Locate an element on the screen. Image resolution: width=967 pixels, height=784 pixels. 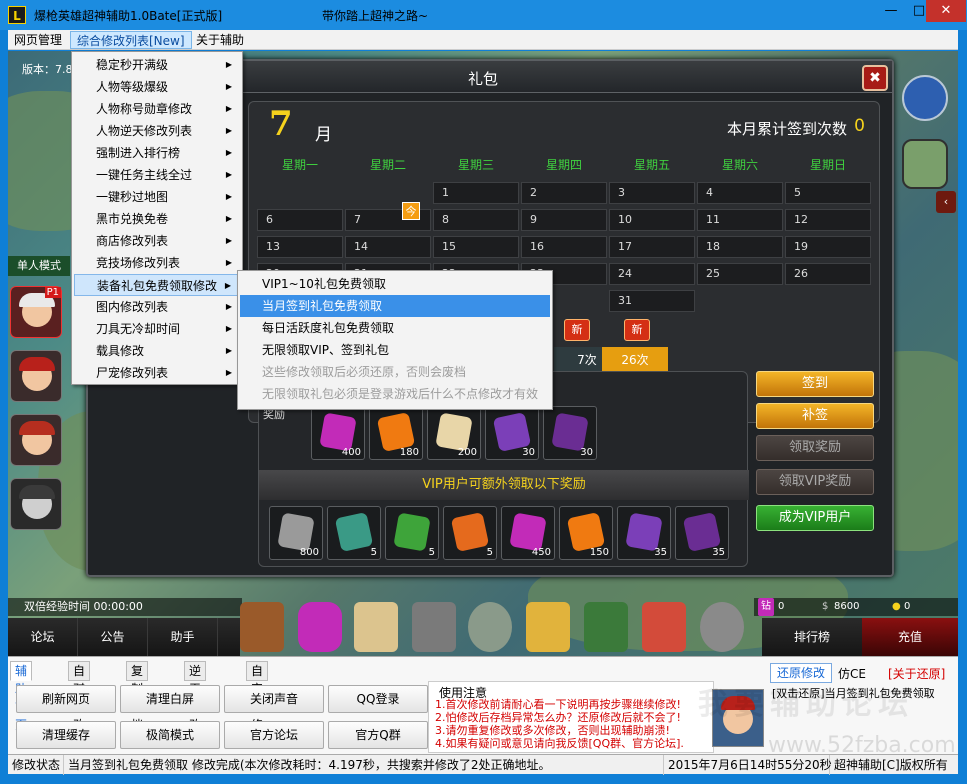
menu-about: 关于辅助 is located at coordinates (220, 40).